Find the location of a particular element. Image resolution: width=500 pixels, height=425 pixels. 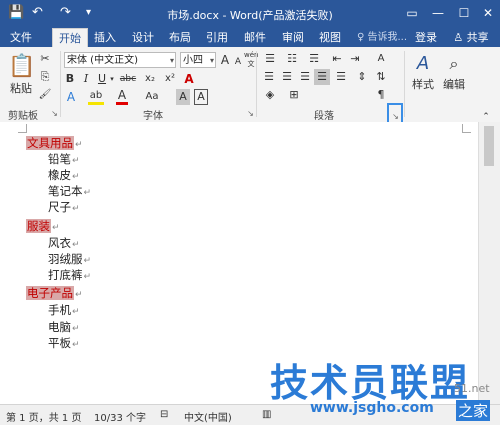

tab-mailings: 邮件 is located at coordinates (255, 37).